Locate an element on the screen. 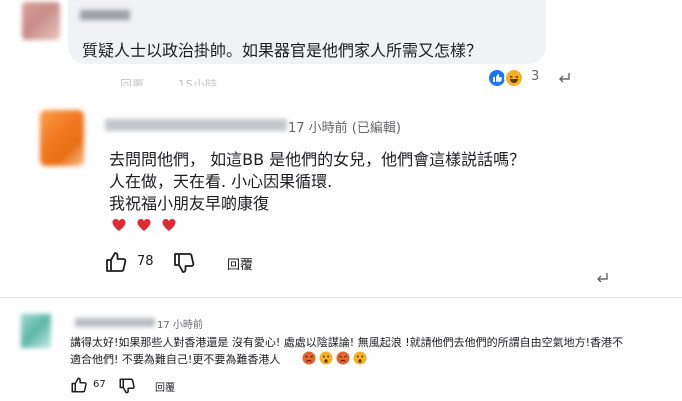 Image resolution: width=682 pixels, height=401 pixels. timestamp: 15小時 is located at coordinates (197, 82).